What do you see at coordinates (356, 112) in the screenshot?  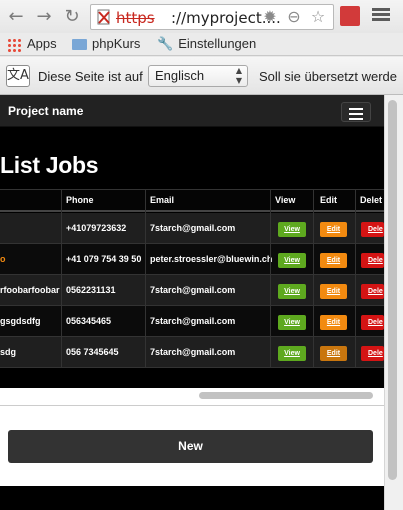 I see `navbar-toggle-button` at bounding box center [356, 112].